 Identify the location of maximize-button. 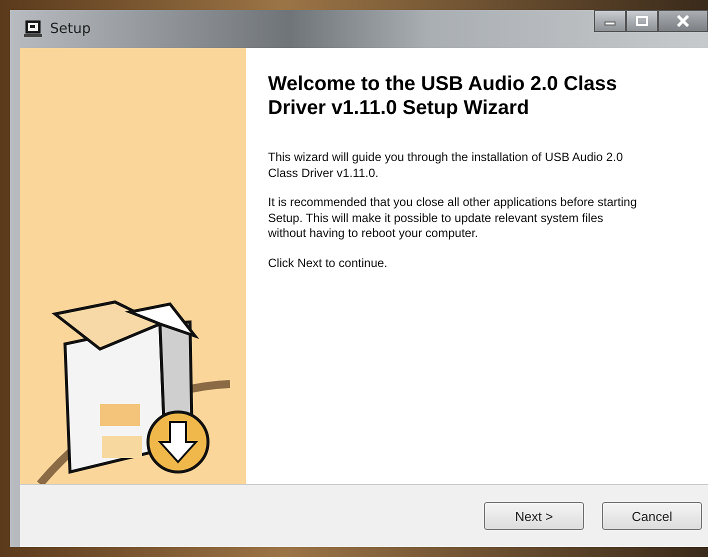
(642, 21).